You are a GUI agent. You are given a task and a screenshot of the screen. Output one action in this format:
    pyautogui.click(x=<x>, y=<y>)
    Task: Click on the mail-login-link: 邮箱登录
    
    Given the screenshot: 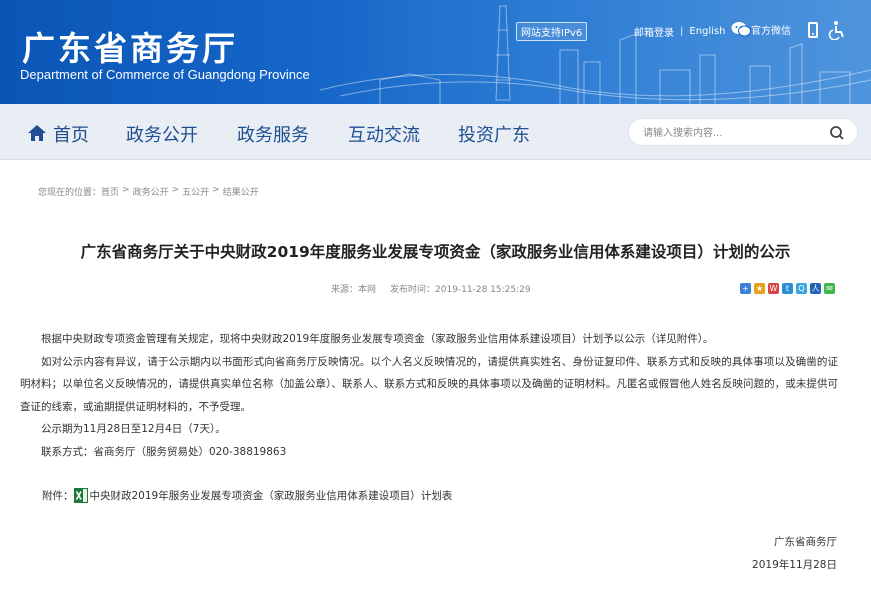 What is the action you would take?
    pyautogui.click(x=654, y=31)
    